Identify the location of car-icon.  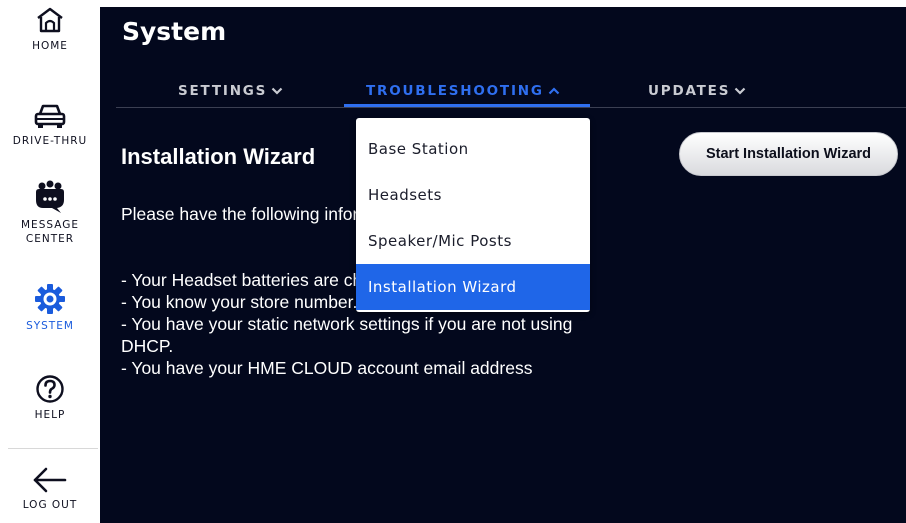
(50, 116).